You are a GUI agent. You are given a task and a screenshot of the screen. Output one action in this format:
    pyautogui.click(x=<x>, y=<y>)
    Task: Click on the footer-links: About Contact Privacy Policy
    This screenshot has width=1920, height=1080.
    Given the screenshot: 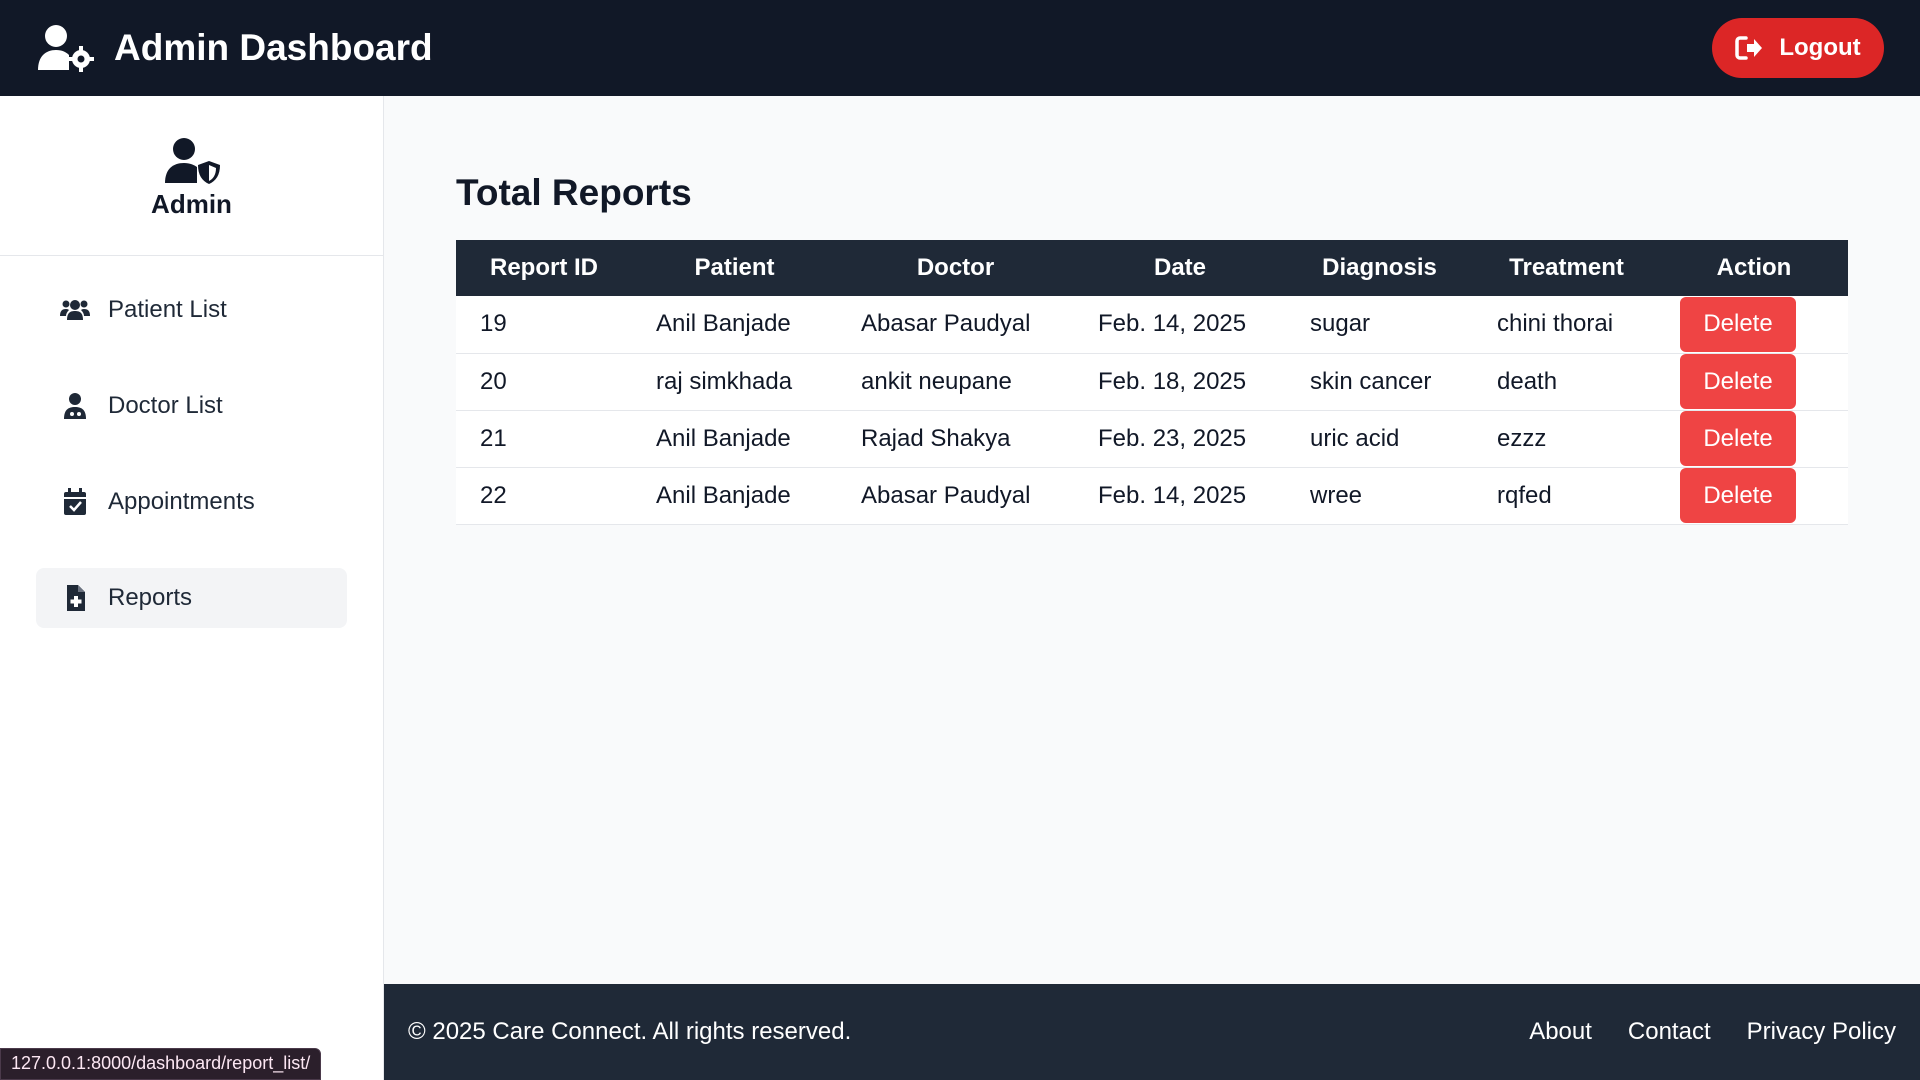 What is the action you would take?
    pyautogui.click(x=1712, y=1032)
    